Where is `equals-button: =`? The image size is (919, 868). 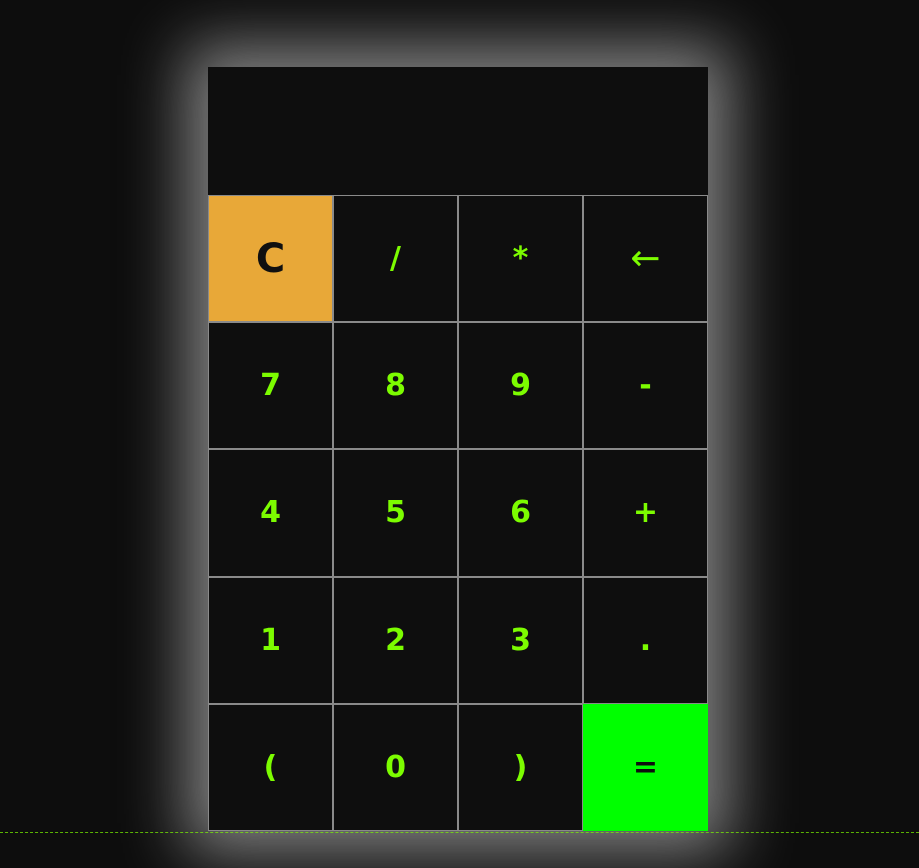 equals-button: = is located at coordinates (645, 767).